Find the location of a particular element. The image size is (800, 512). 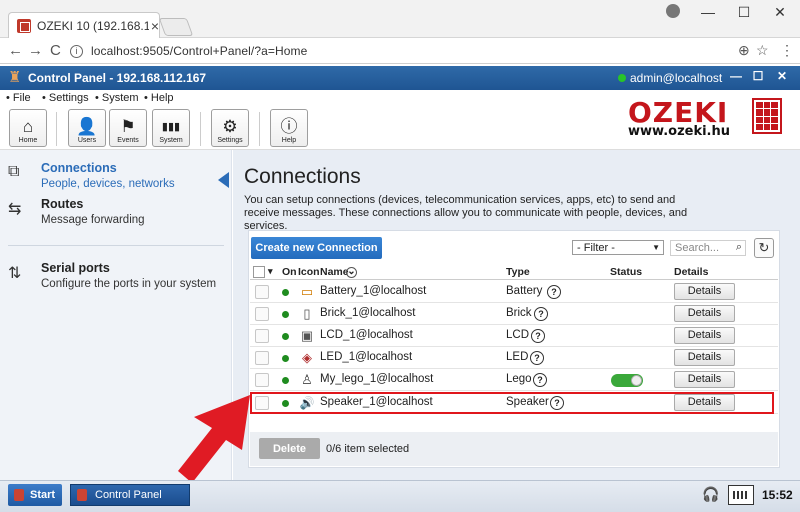

window-maximize-button: ☐ is located at coordinates (744, 12).